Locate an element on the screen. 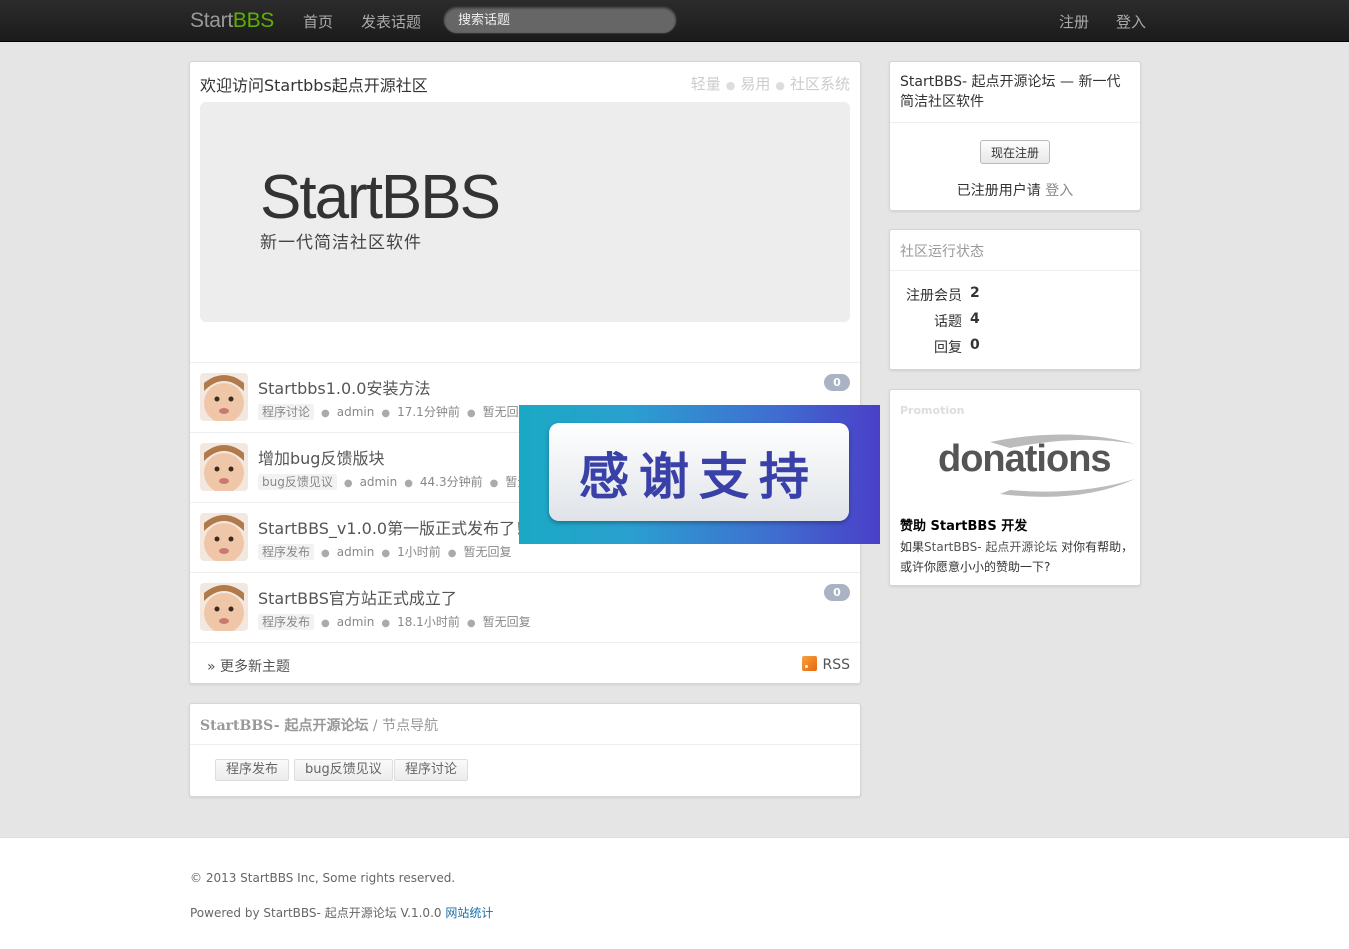  welcome-title: 欢迎访问Startbbs起点开源社区 is located at coordinates (314, 85).